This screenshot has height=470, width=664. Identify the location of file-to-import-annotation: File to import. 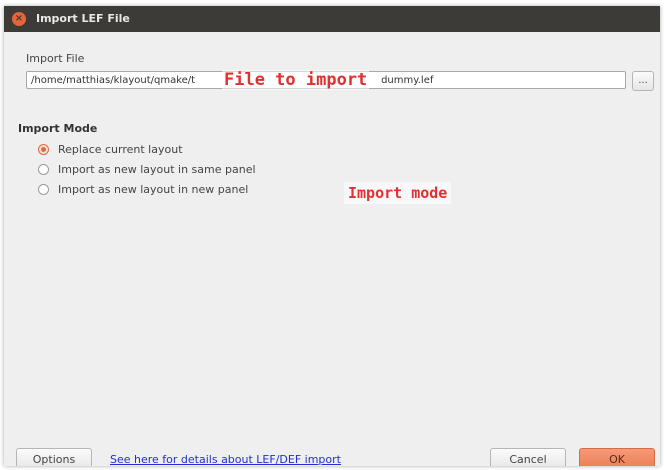
(296, 80).